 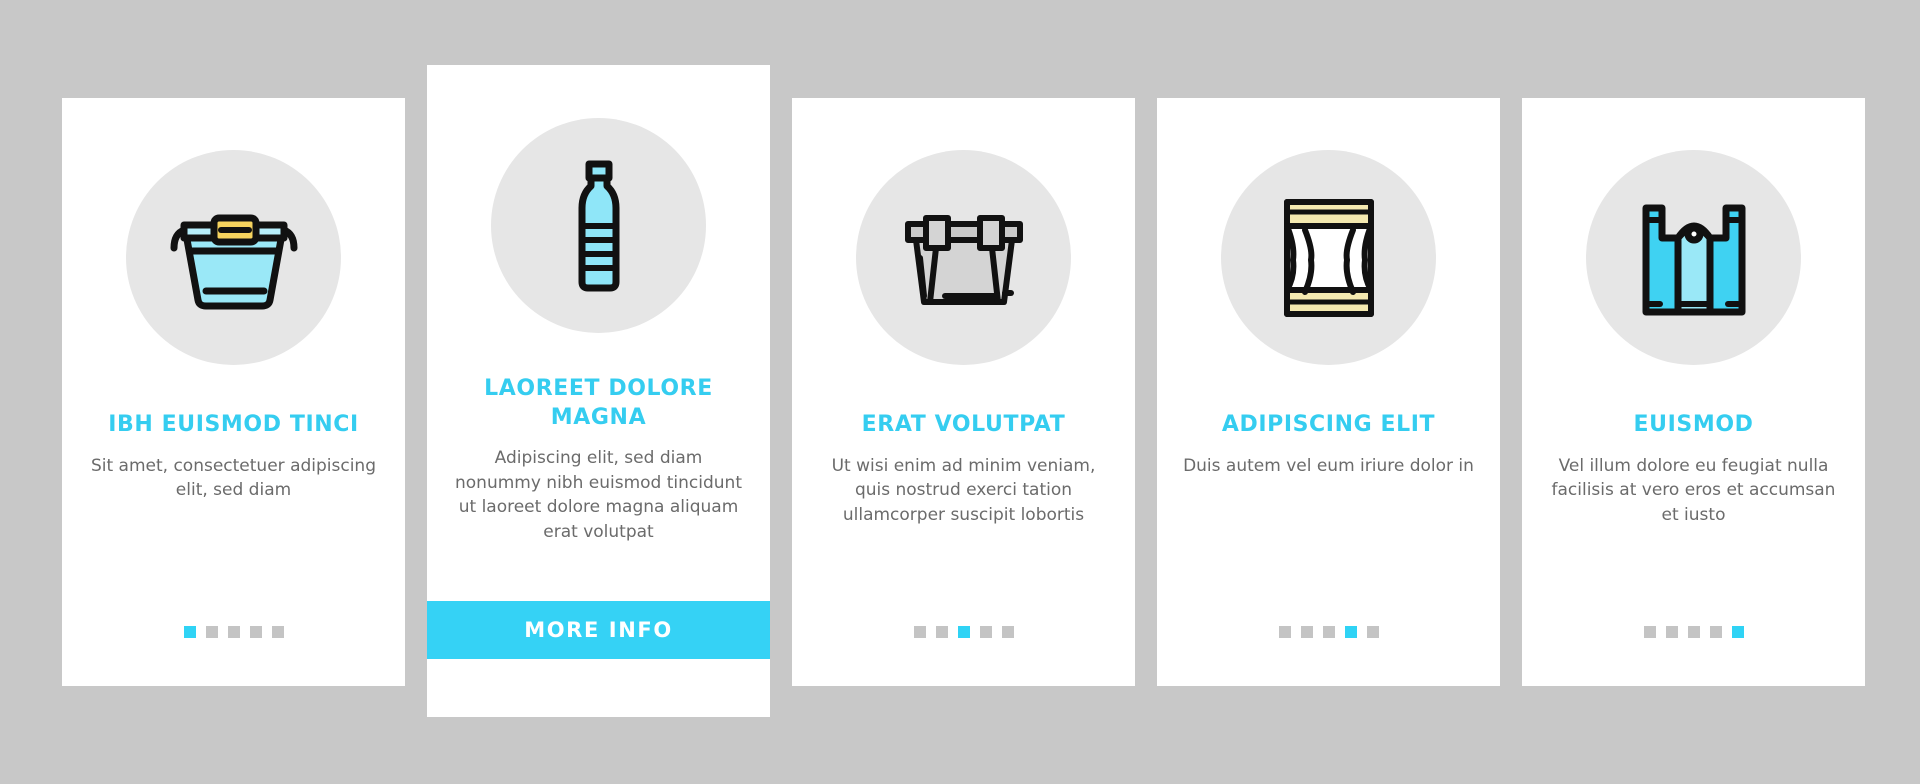 I want to click on card-title: EUISMOD, so click(x=1693, y=424).